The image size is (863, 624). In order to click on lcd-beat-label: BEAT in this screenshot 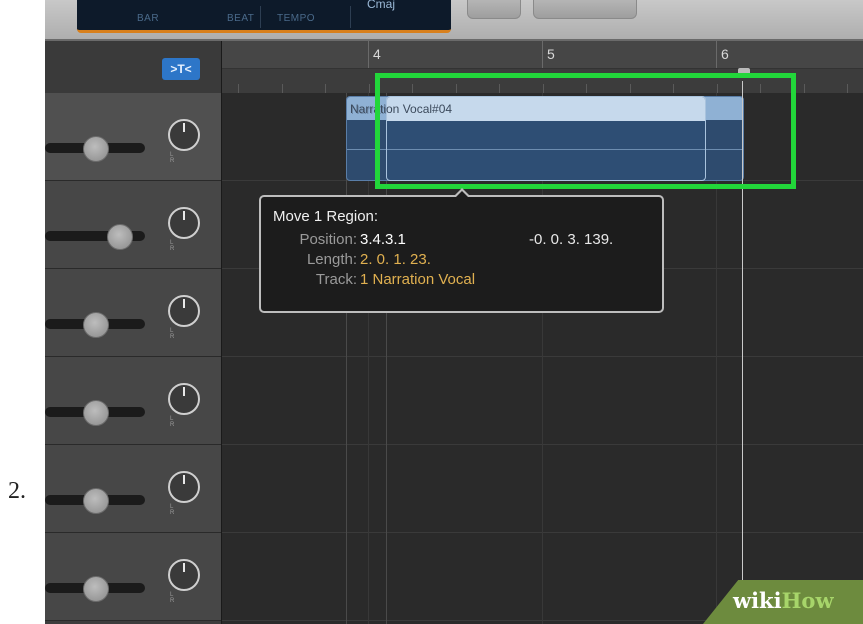, I will do `click(241, 18)`.